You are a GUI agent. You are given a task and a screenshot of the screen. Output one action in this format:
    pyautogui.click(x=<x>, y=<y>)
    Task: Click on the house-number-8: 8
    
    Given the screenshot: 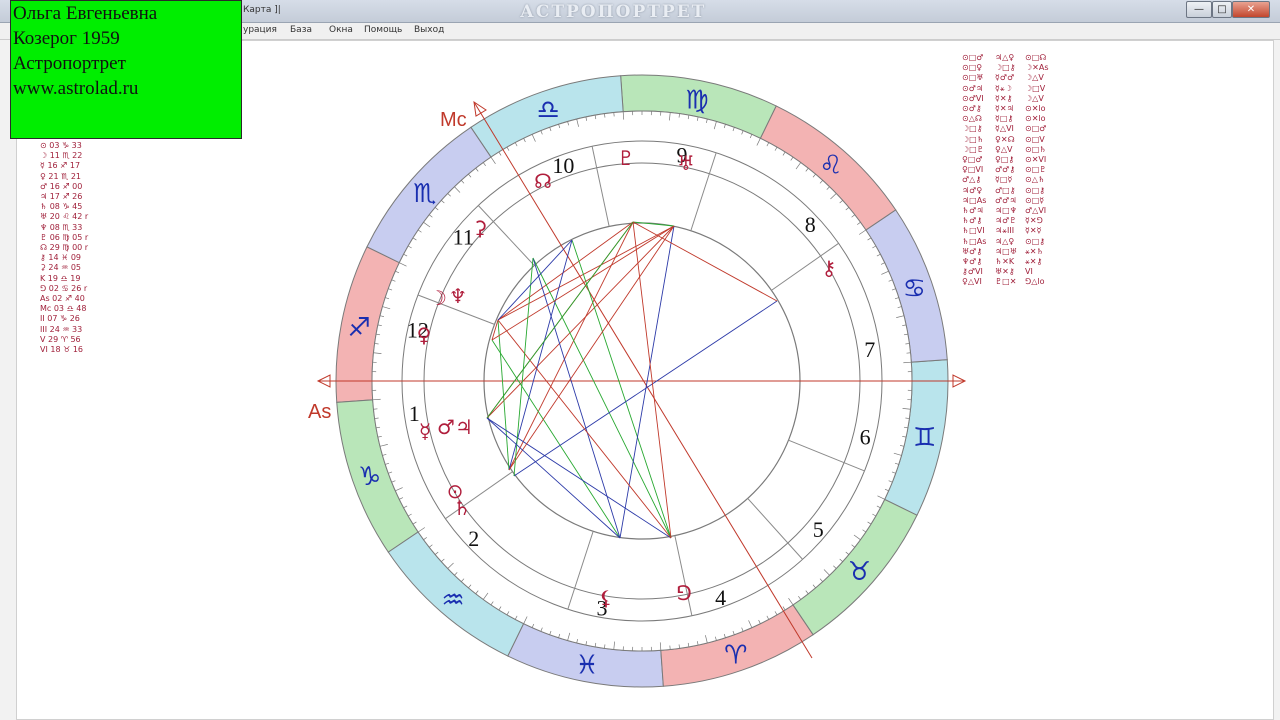 What is the action you would take?
    pyautogui.click(x=810, y=224)
    